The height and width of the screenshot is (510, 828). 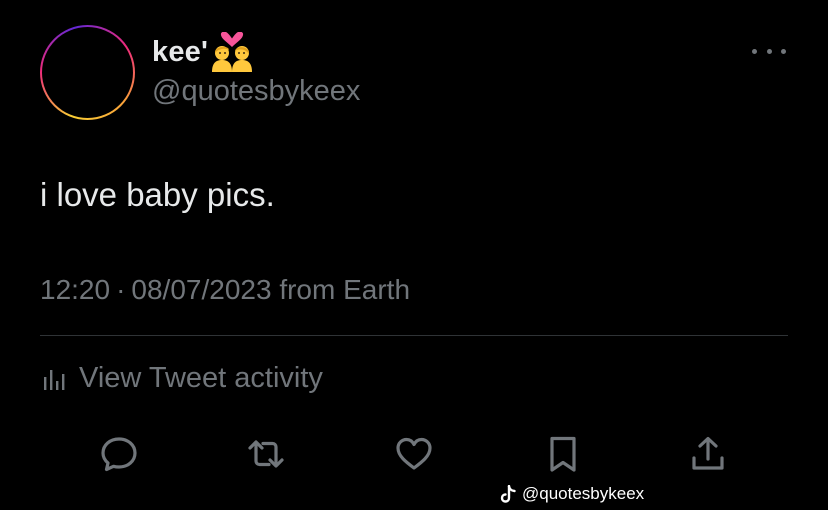 I want to click on reply-button, so click(x=119, y=454).